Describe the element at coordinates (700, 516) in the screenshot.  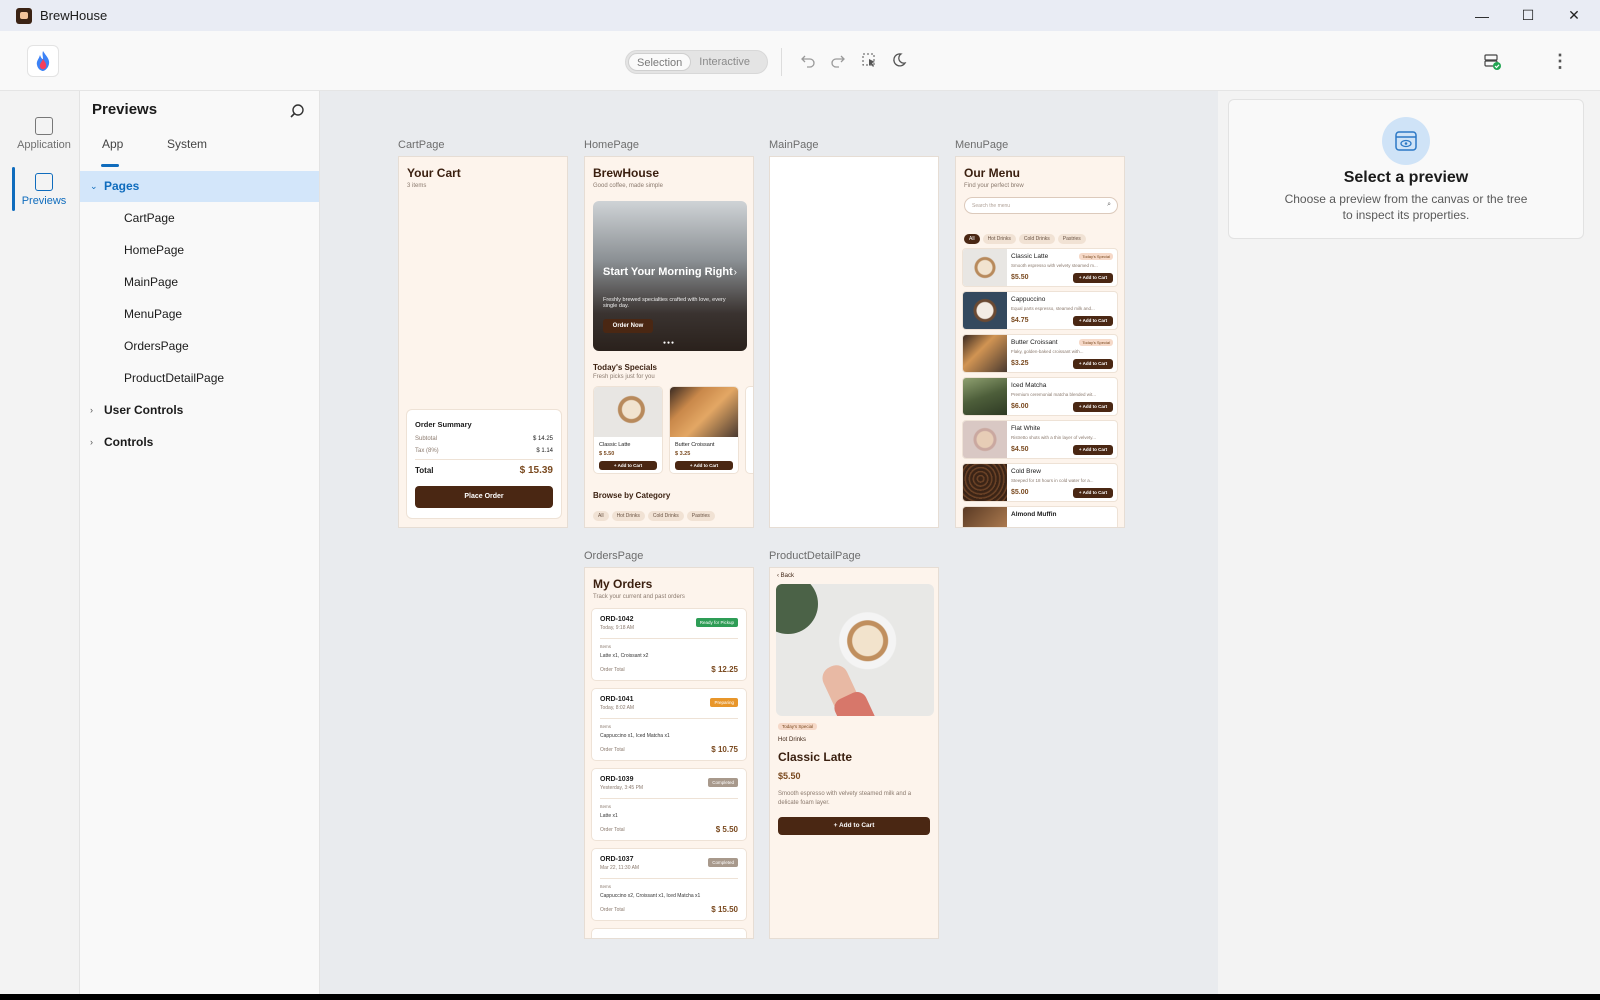
I see `category-chip: Pastries` at that location.